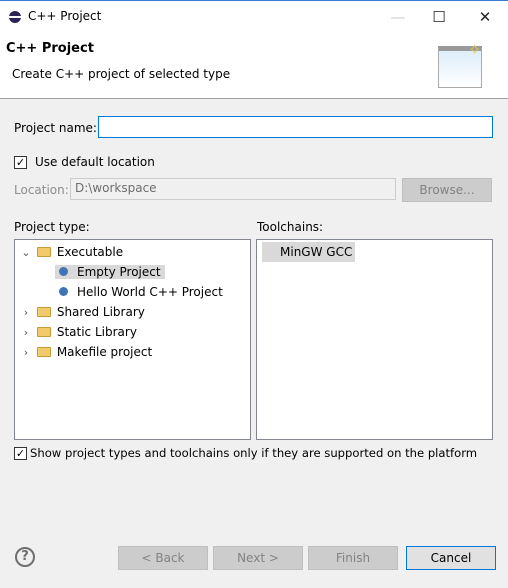 This screenshot has width=508, height=588. Describe the element at coordinates (52, 227) in the screenshot. I see `project-type-label: Project type:` at that location.